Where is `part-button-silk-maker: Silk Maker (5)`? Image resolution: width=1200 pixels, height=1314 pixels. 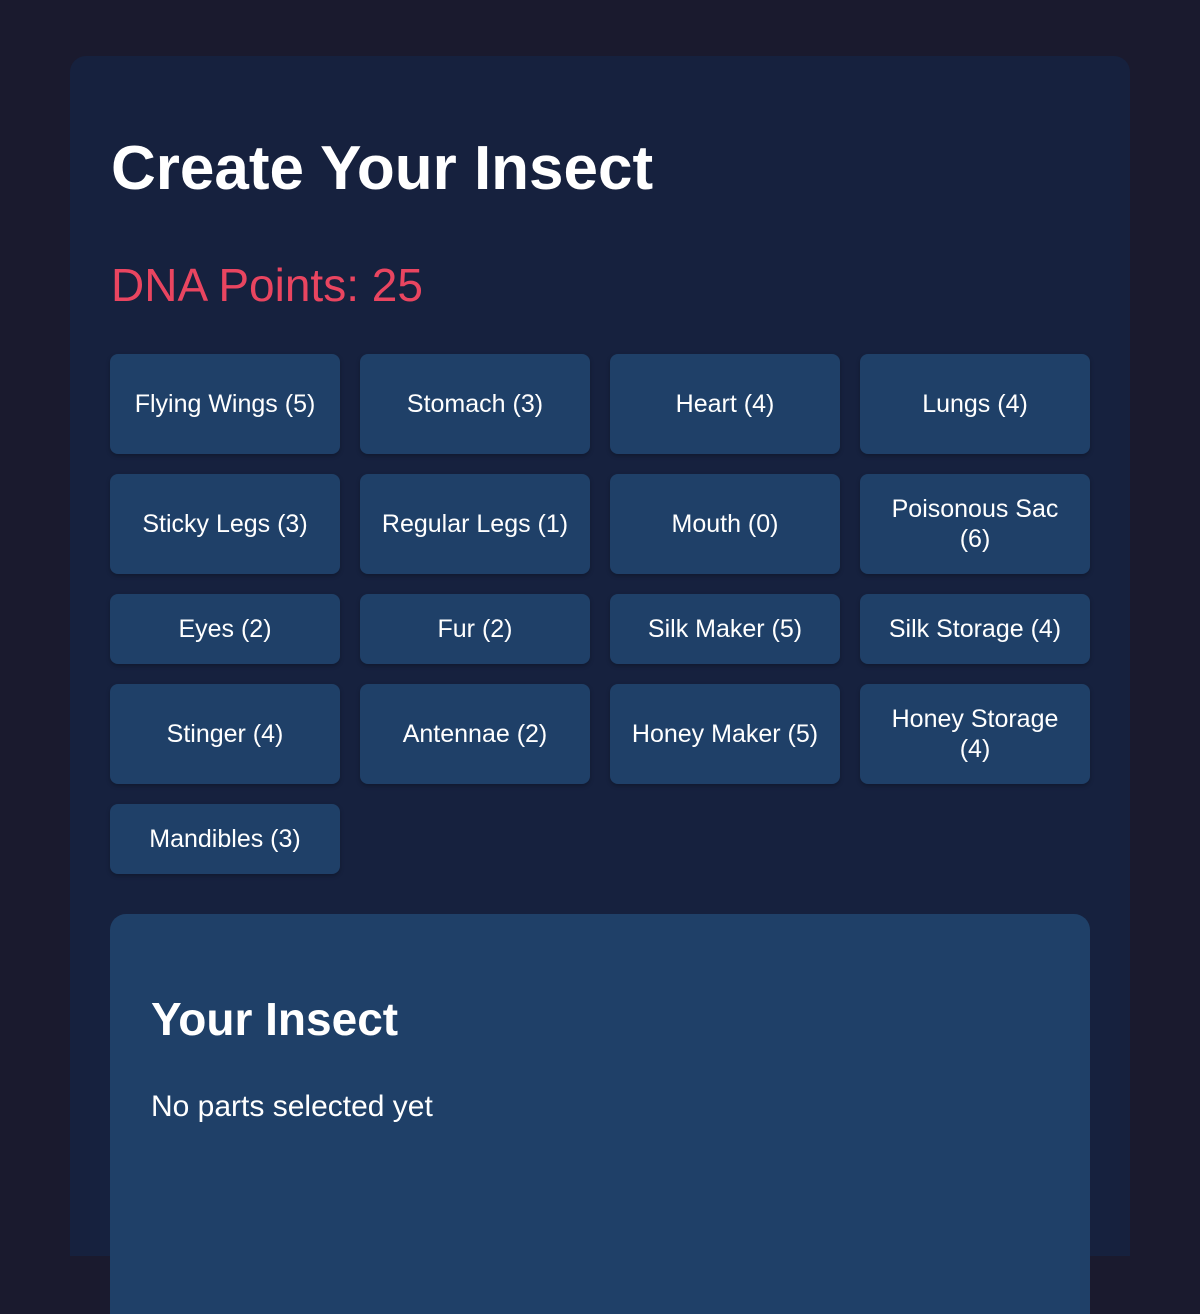 part-button-silk-maker: Silk Maker (5) is located at coordinates (725, 629).